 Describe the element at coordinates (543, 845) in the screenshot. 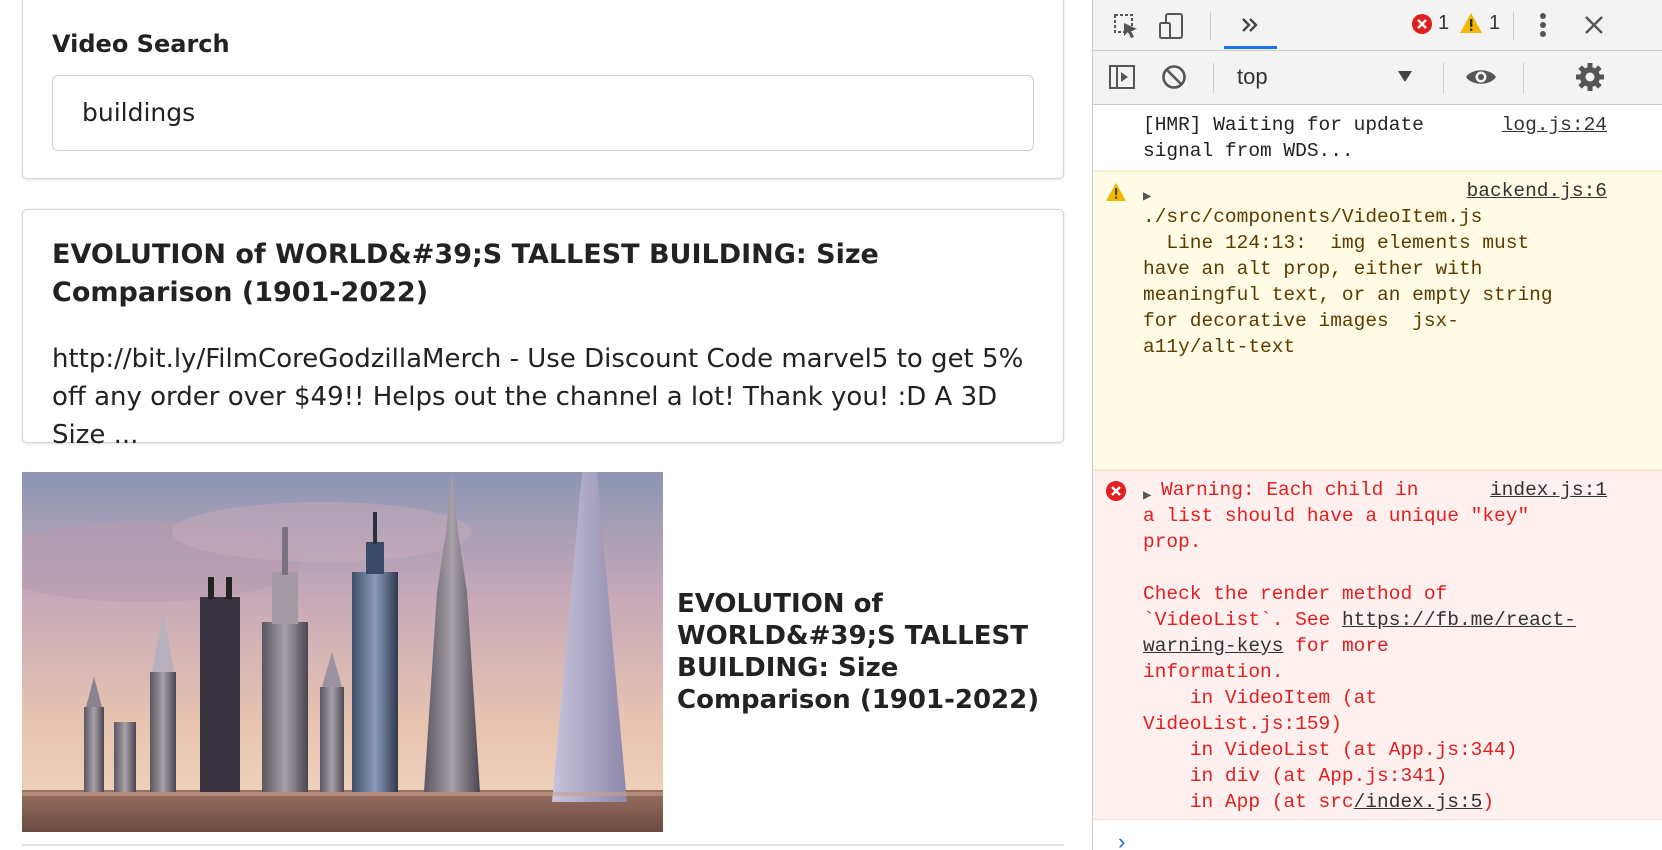

I see `item-divider` at that location.